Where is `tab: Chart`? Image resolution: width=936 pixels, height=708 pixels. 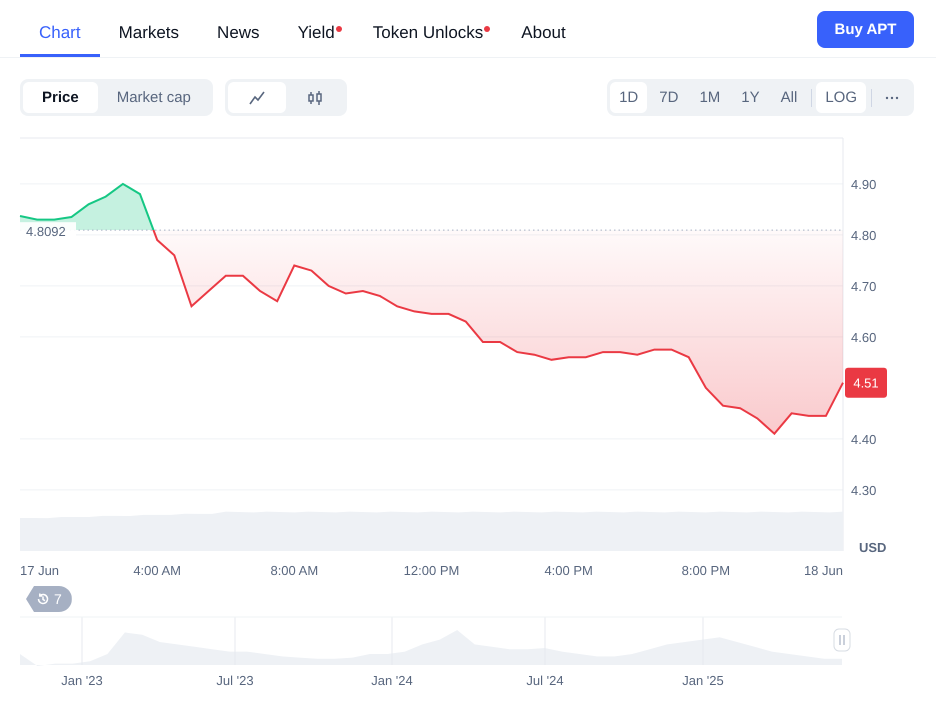 tab: Chart is located at coordinates (60, 28).